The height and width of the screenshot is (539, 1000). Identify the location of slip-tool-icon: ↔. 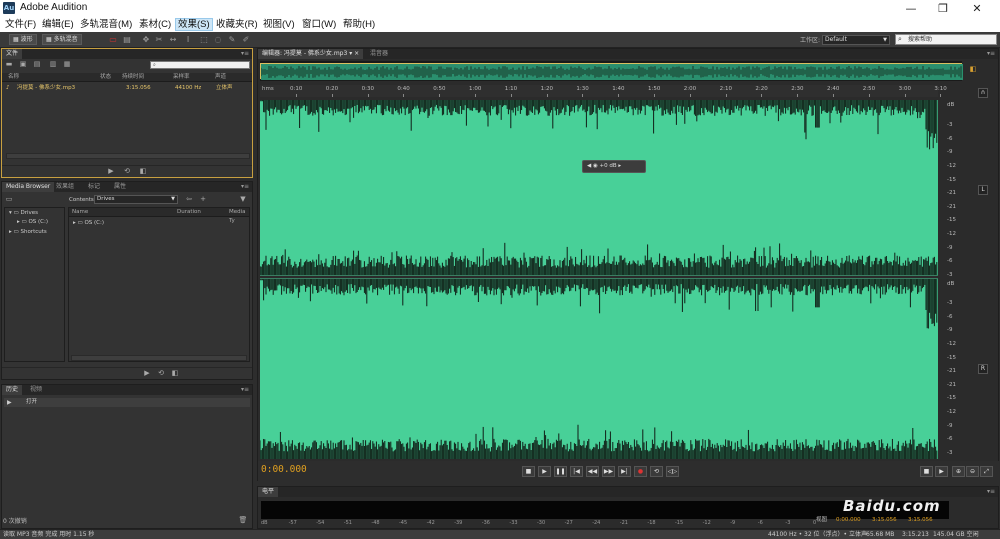
(173, 40).